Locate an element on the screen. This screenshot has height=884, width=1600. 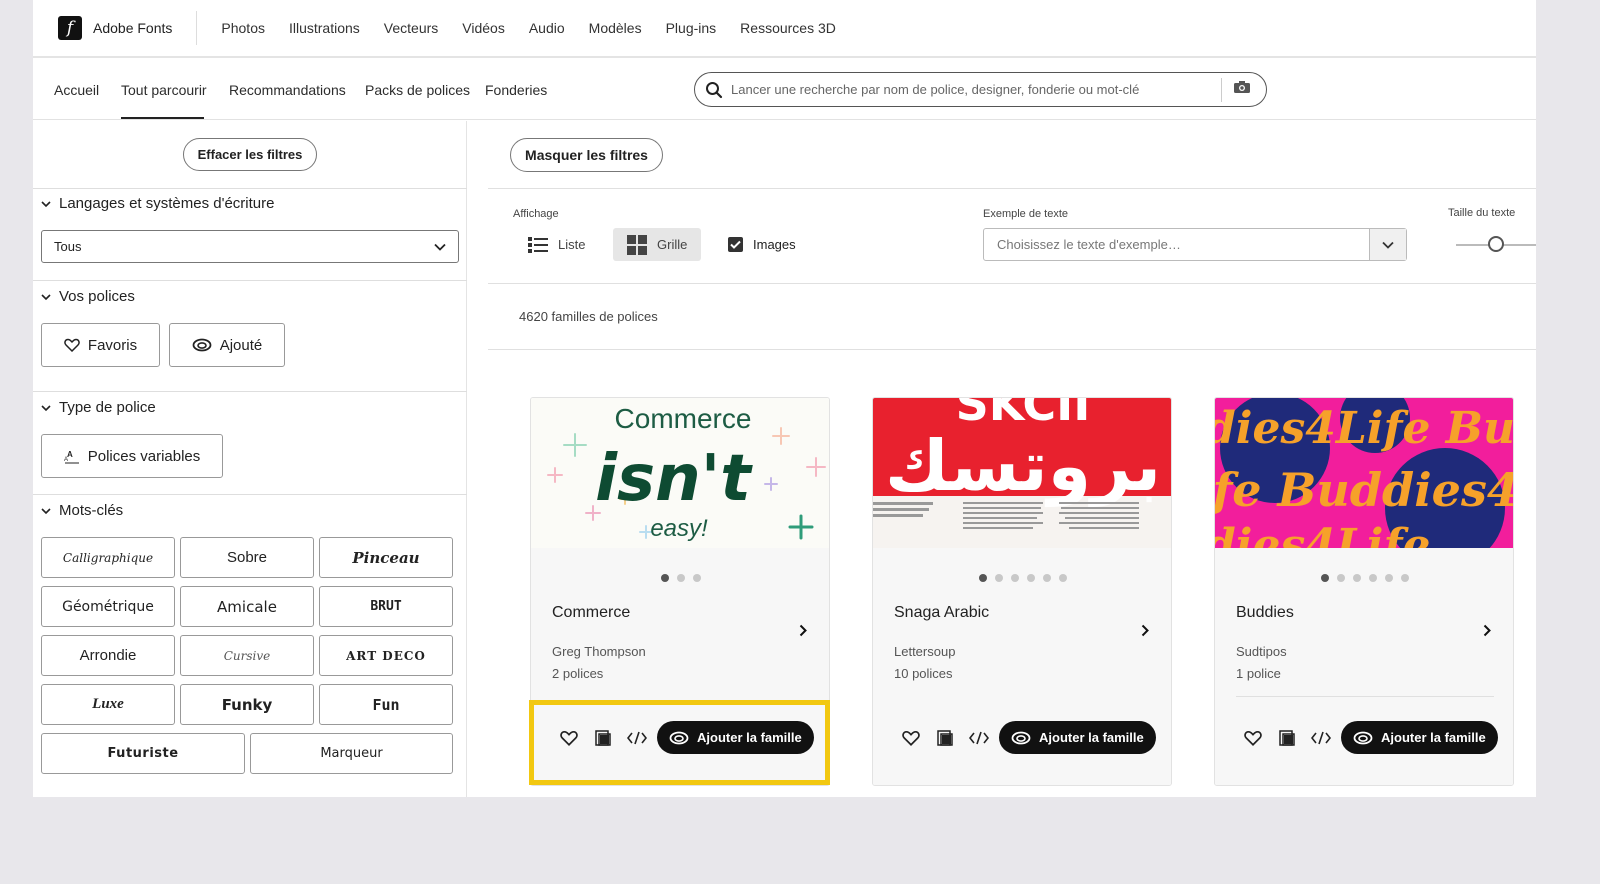
font-family-name: Buddies is located at coordinates (1265, 613).